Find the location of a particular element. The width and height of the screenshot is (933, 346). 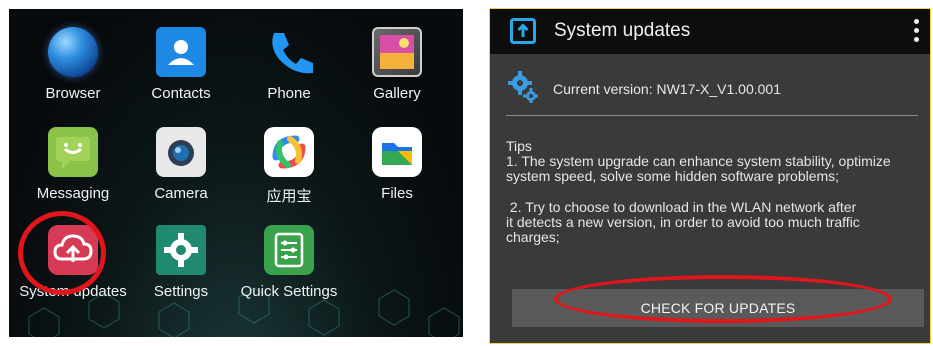

app-files: Files is located at coordinates (397, 164).